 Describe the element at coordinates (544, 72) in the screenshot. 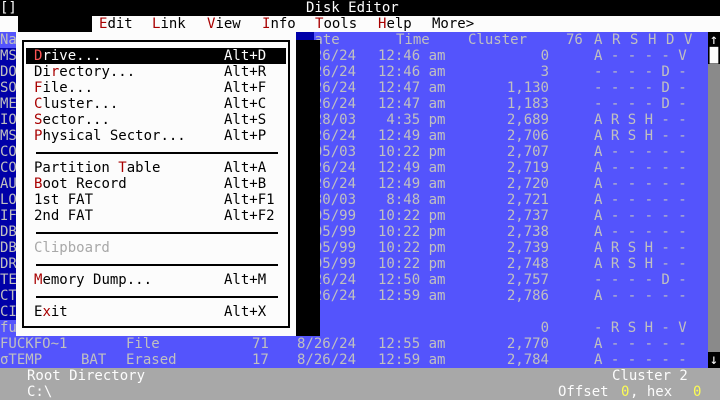

I see `cell-cluster: 3` at that location.